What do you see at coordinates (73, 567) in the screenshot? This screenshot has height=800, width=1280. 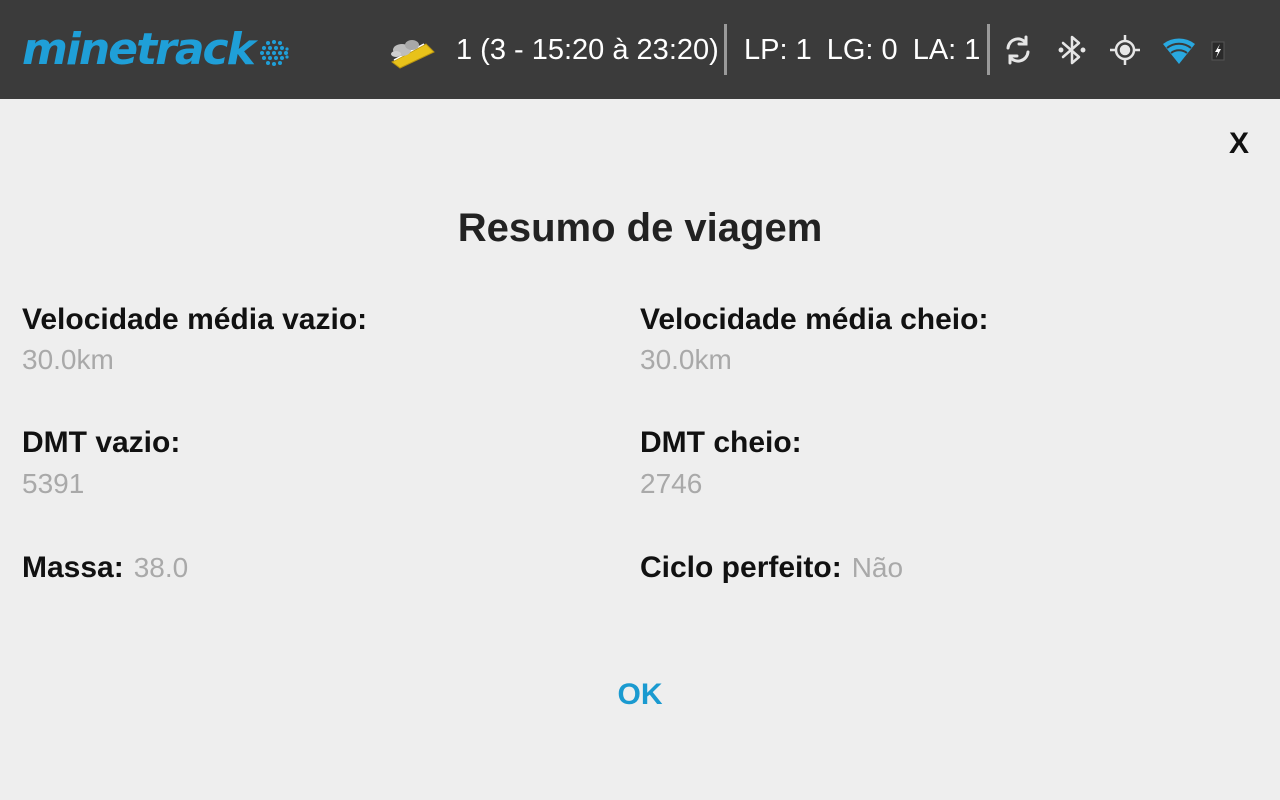 I see `mass-label: Massa:` at bounding box center [73, 567].